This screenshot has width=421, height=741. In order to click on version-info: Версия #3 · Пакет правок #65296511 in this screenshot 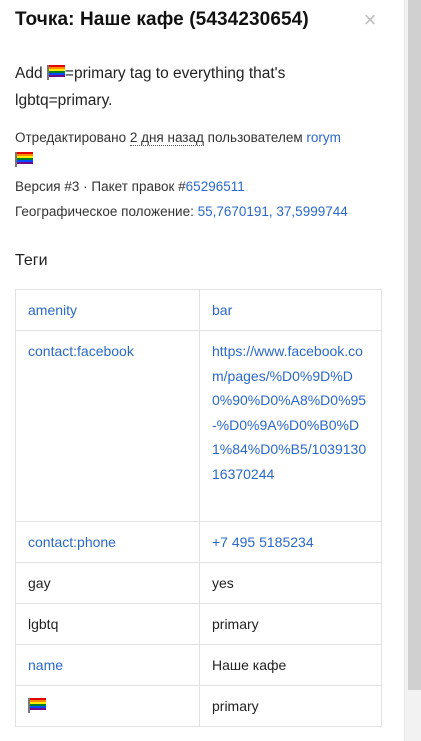, I will do `click(205, 186)`.